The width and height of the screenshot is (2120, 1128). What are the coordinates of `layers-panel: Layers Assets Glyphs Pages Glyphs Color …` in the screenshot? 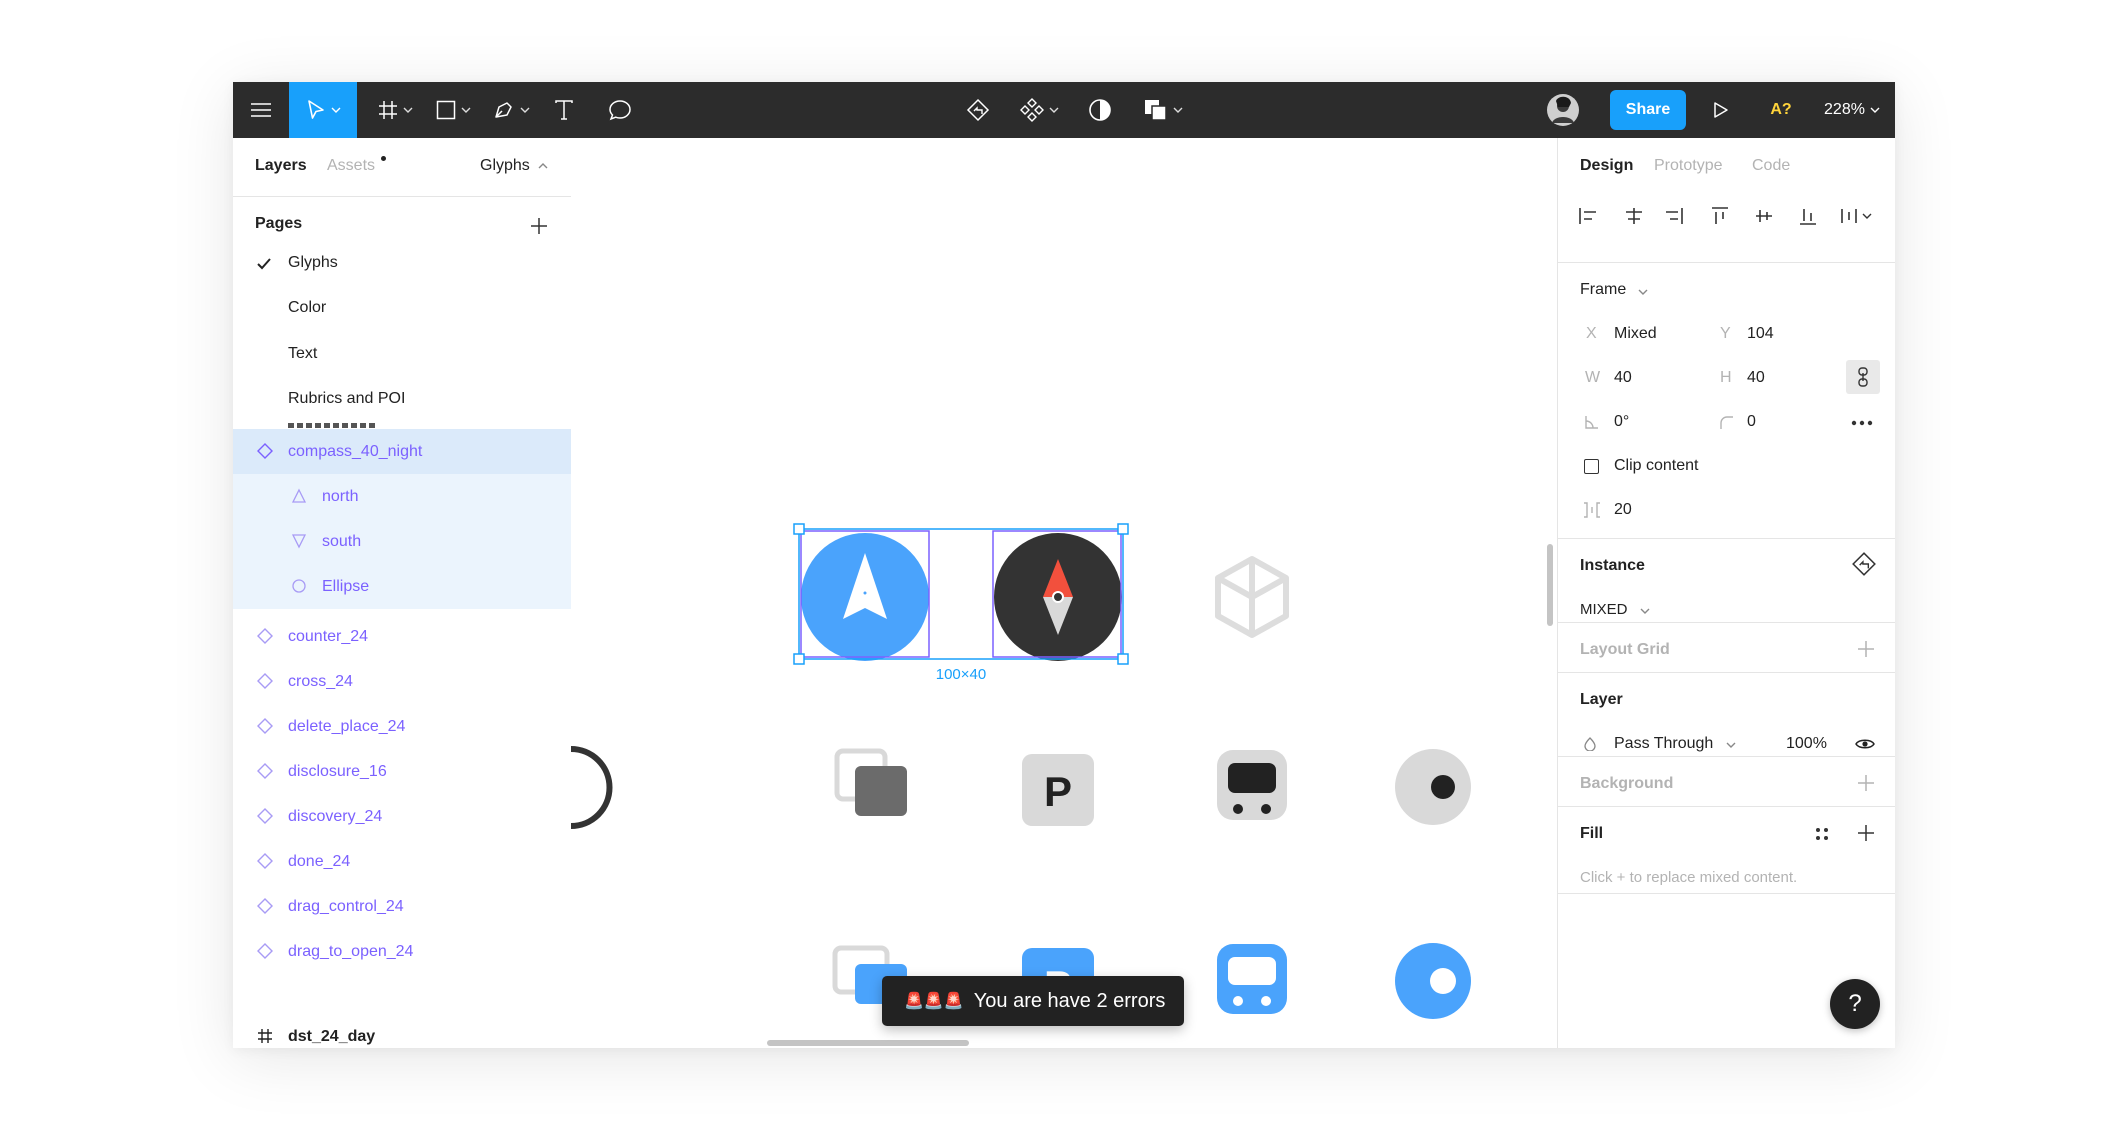 It's located at (402, 593).